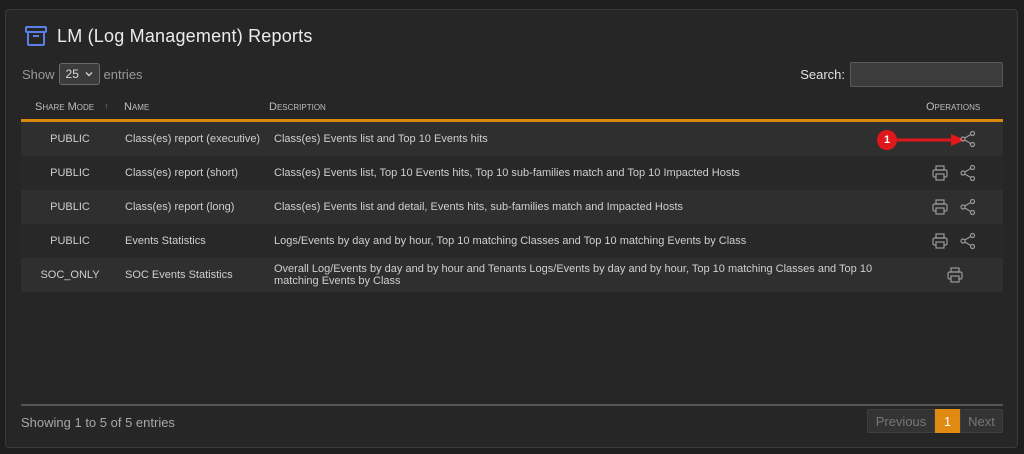 The width and height of the screenshot is (1024, 454). What do you see at coordinates (165, 241) in the screenshot?
I see `row-name: Events Statistics` at bounding box center [165, 241].